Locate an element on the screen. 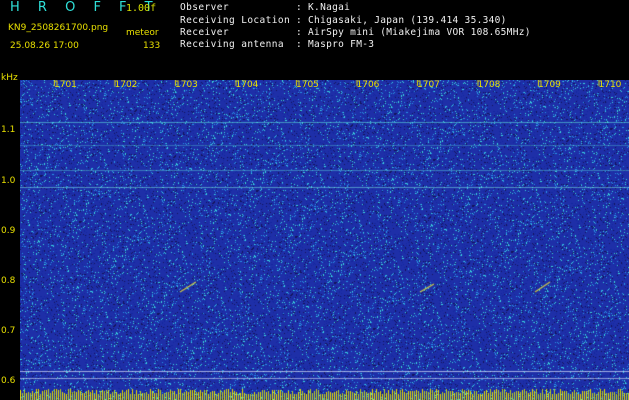  filename-label: KN9_2508261700.png is located at coordinates (58, 28).